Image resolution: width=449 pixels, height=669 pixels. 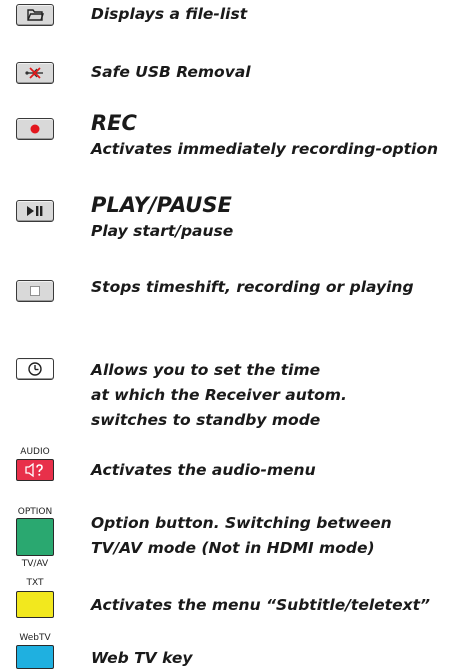 I want to click on clock-icon, so click(x=35, y=369).